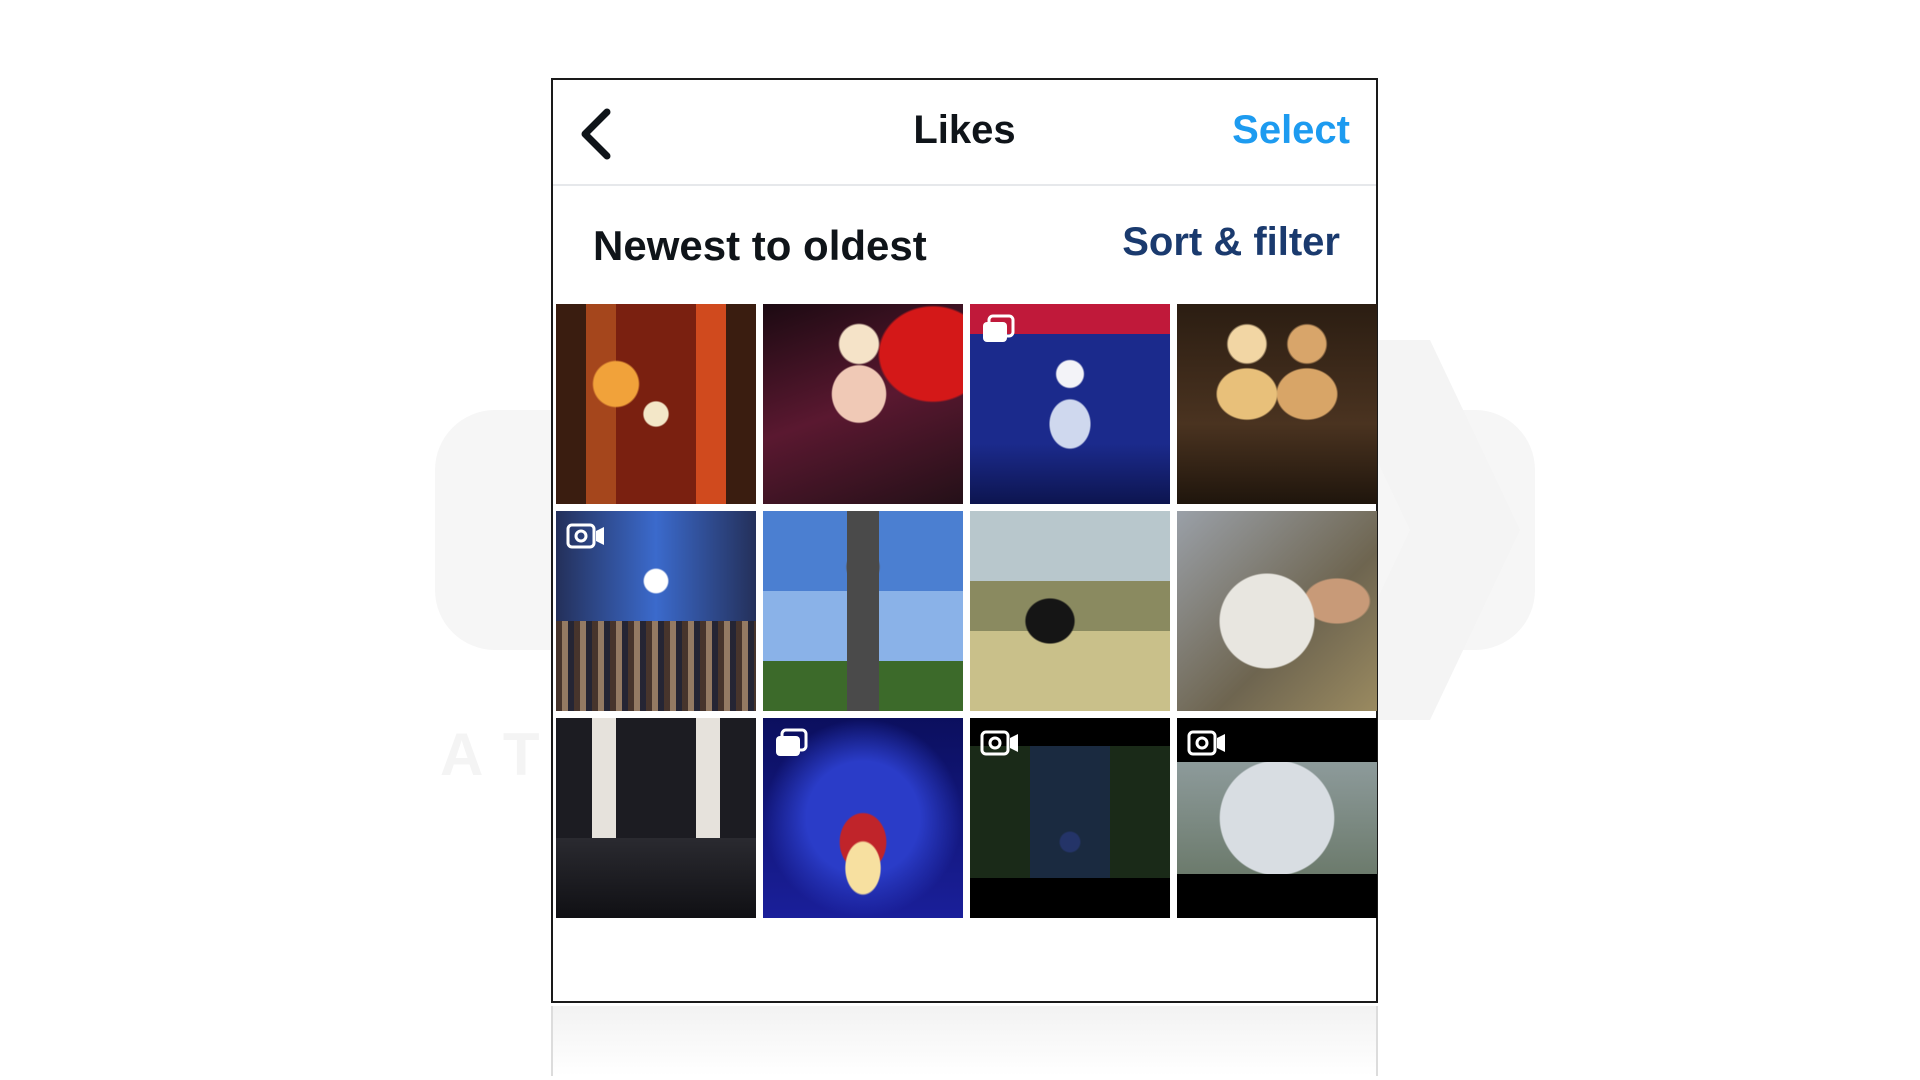  Describe the element at coordinates (964, 241) in the screenshot. I see `sort-row: Newest to oldest Sort & filter` at that location.